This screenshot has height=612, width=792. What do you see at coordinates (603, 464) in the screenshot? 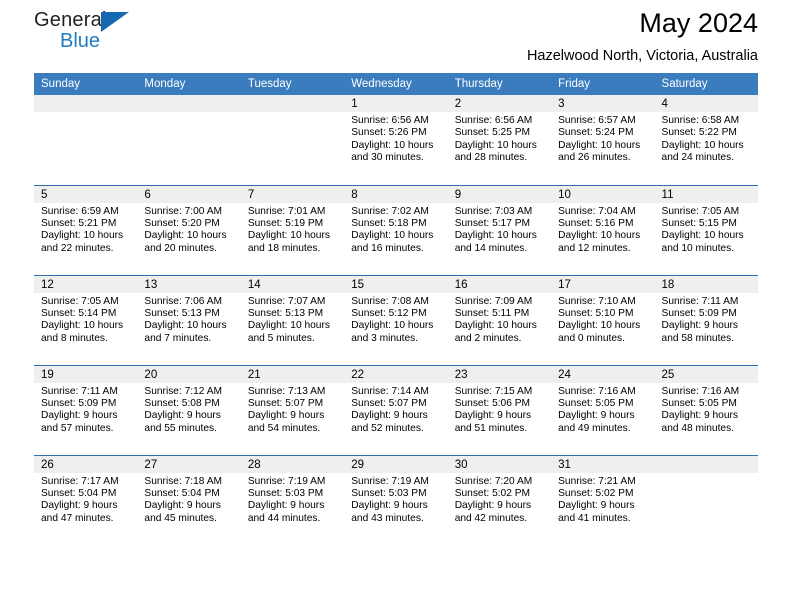
I see `day-number: 31` at bounding box center [603, 464].